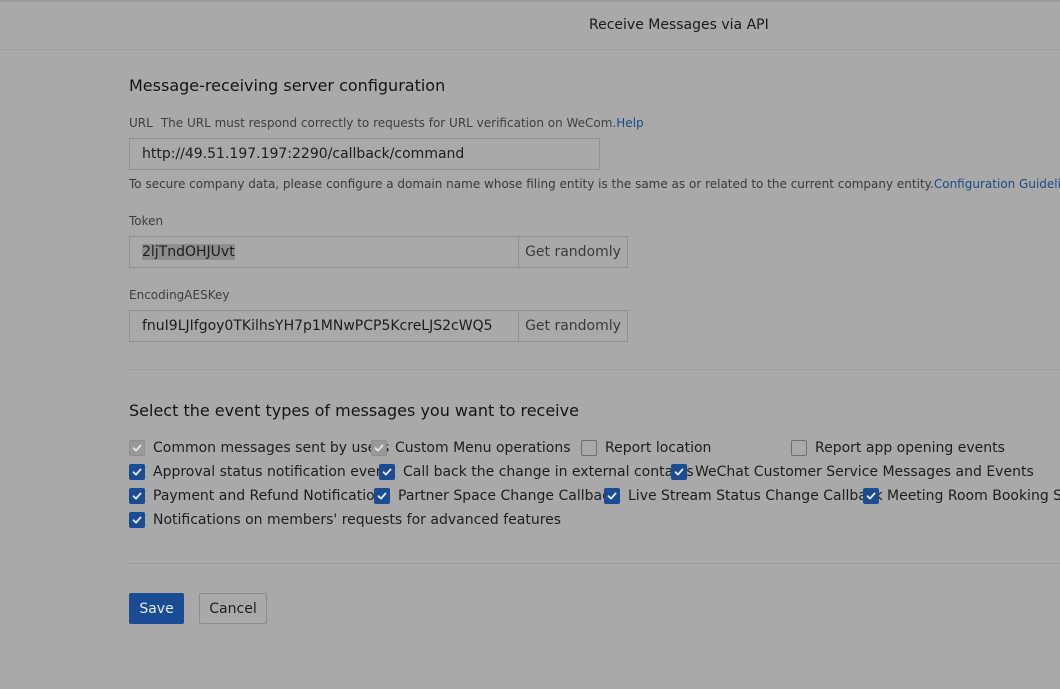 This screenshot has height=689, width=1060. What do you see at coordinates (156, 608) in the screenshot?
I see `save-button: Save` at bounding box center [156, 608].